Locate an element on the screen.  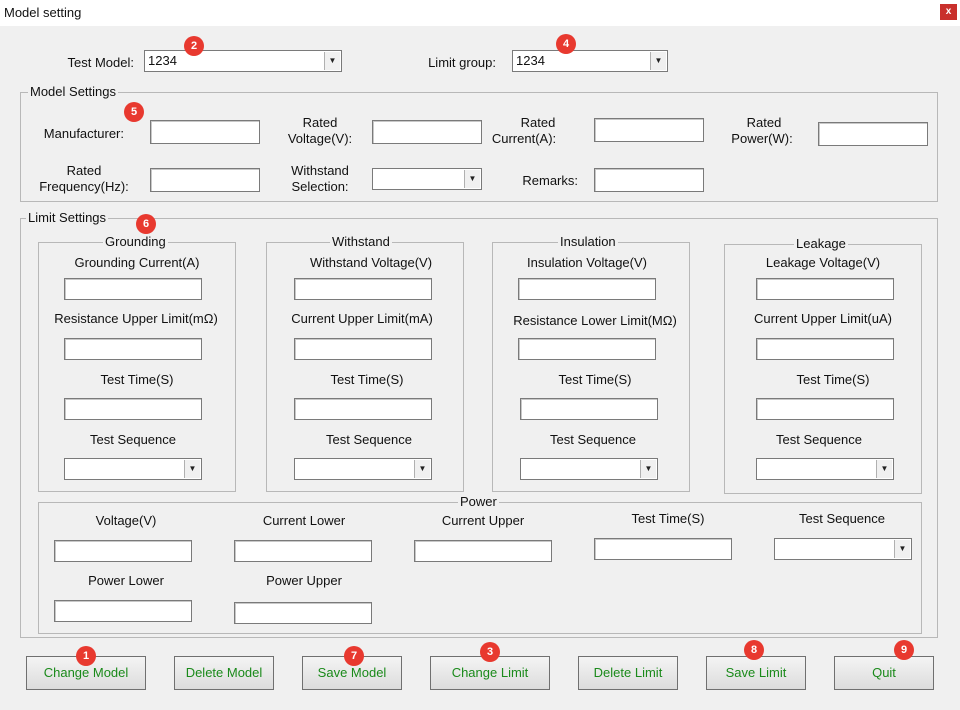
rated-frequency-label-2: Frequency(Hz): is located at coordinates (84, 186).